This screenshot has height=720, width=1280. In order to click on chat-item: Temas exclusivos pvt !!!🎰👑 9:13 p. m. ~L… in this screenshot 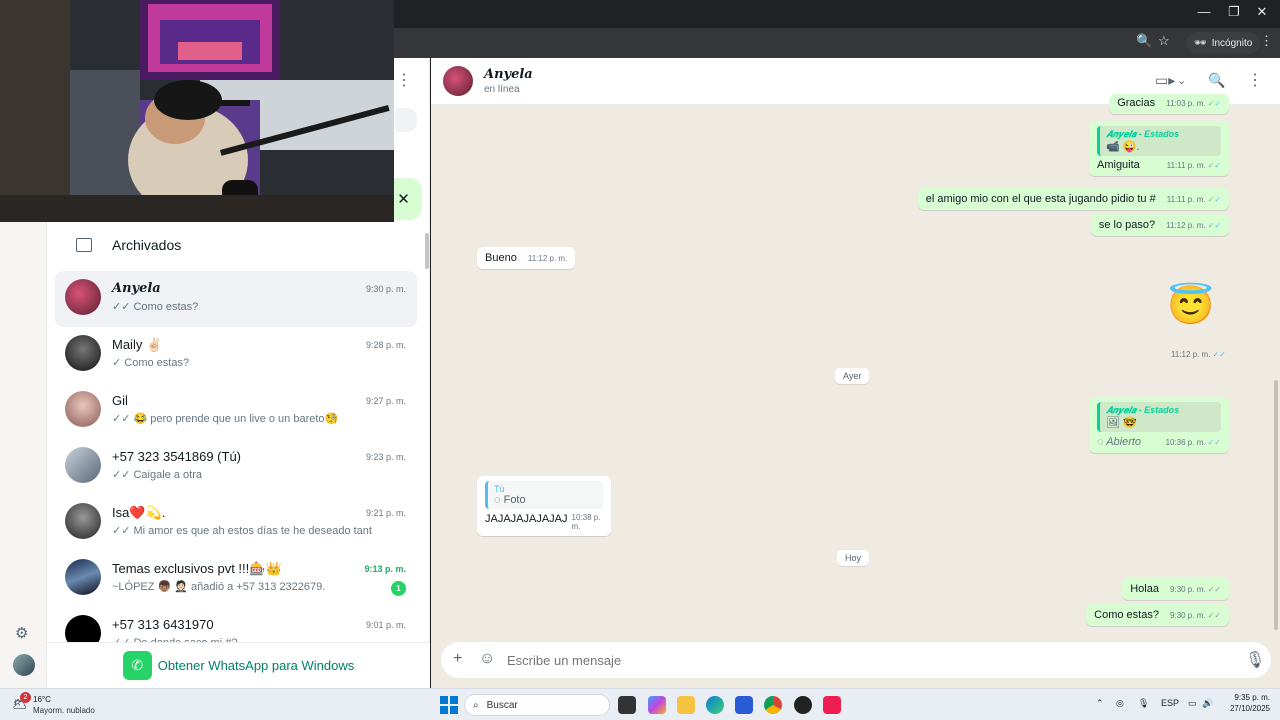, I will do `click(236, 579)`.